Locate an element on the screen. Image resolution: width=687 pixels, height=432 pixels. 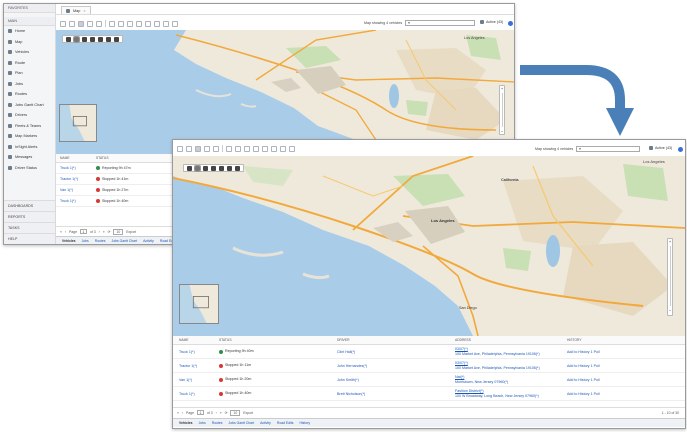
sidebar-tasks: TASKS is located at coordinates (29, 227).